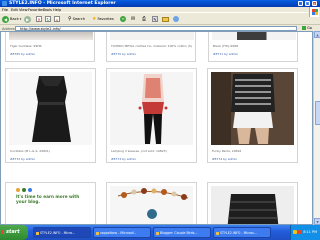 The height and width of the screenshot is (240, 320). I want to click on promo-card: It's time to earn more with your blog., so click(50, 203).